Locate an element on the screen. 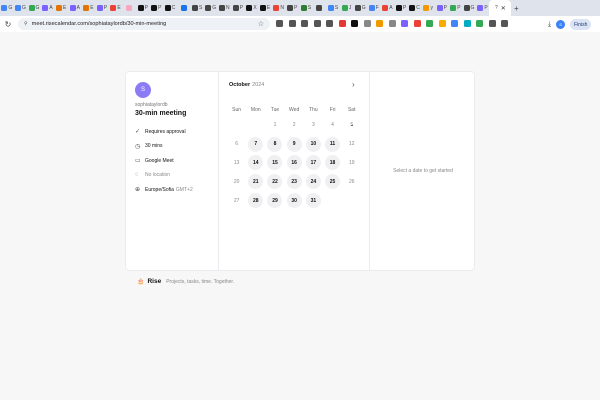  browser-tab: y is located at coordinates (428, 8).